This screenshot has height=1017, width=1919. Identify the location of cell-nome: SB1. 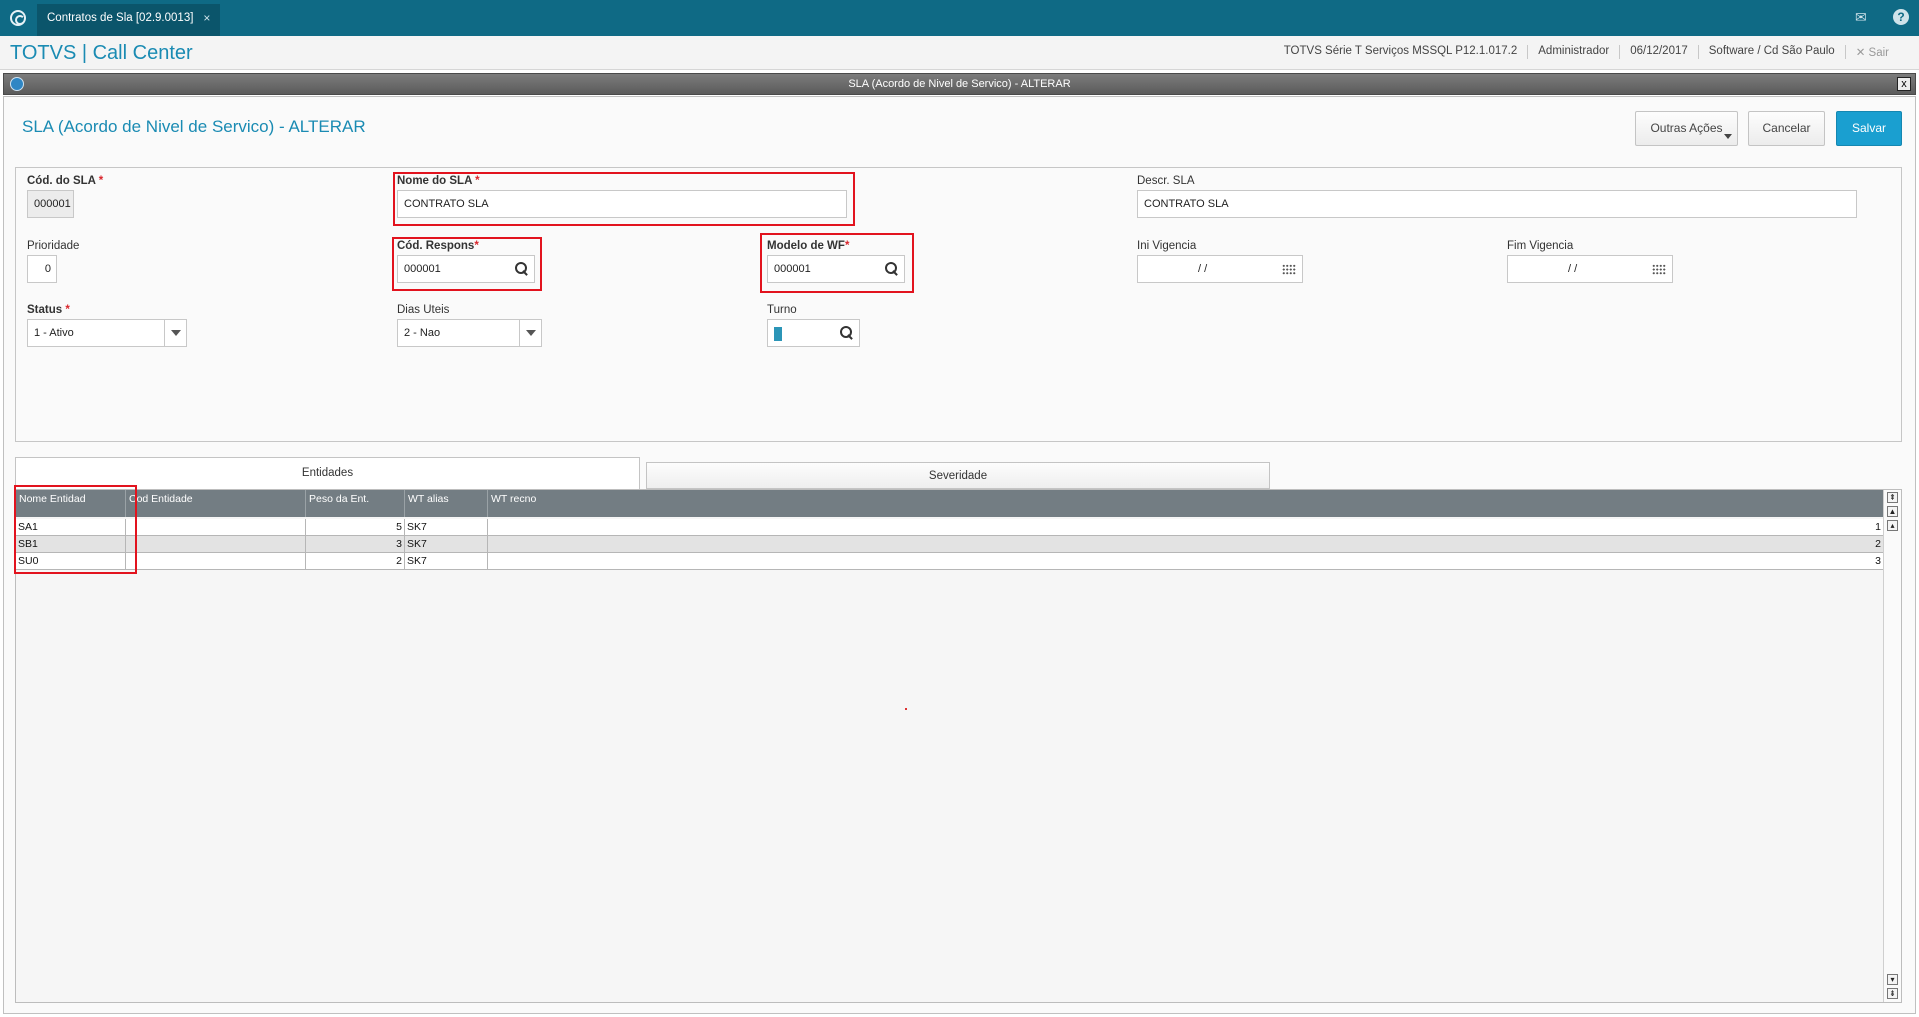
(71, 544).